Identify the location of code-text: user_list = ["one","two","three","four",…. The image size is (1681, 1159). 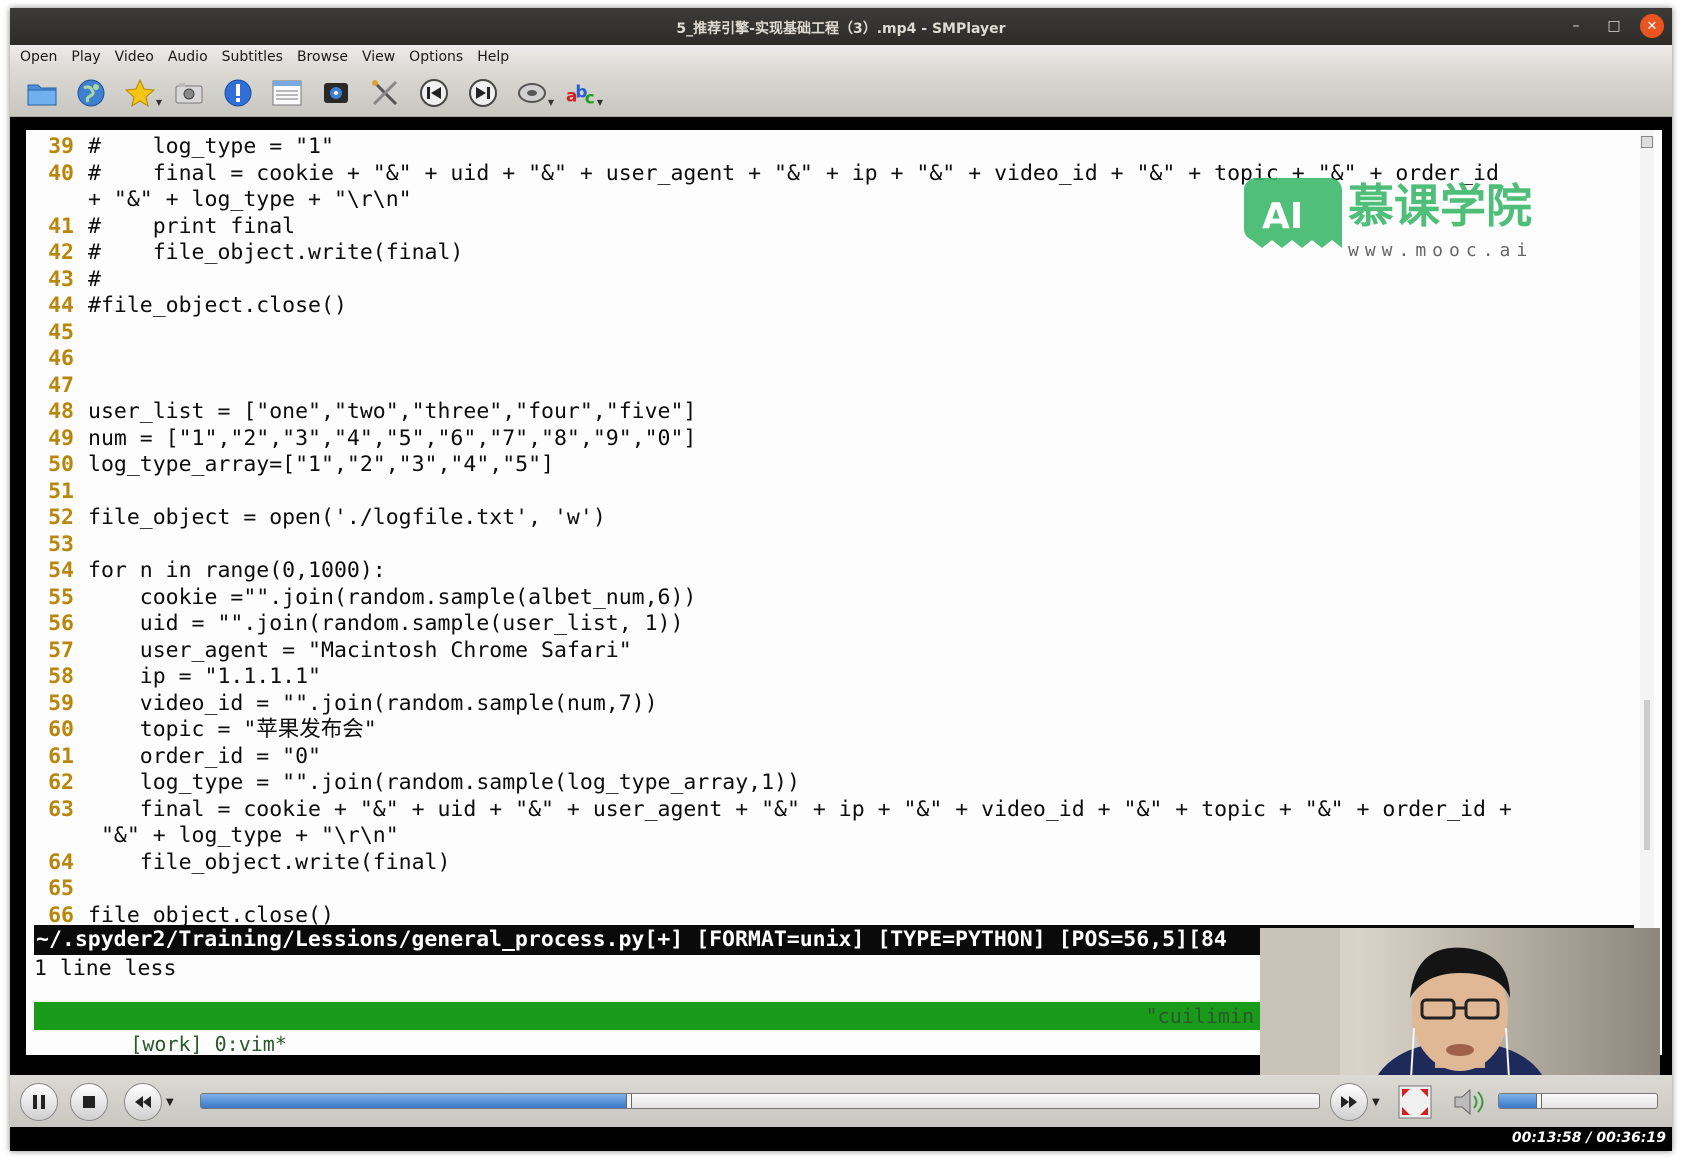
(392, 411).